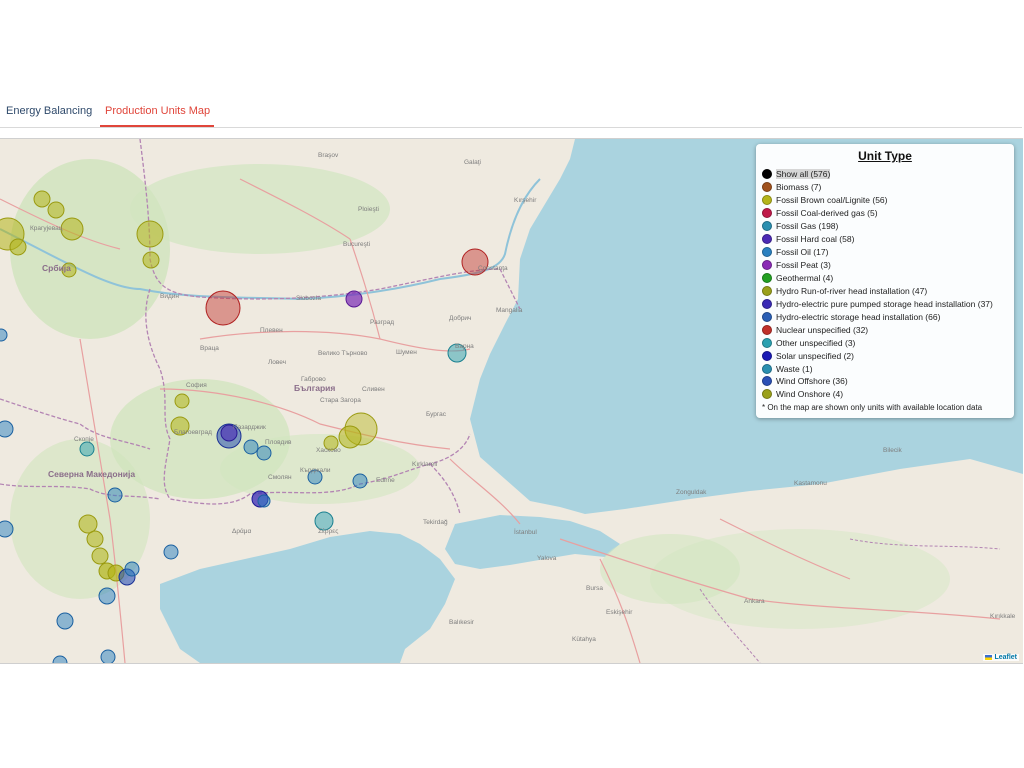 Image resolution: width=1024 pixels, height=768 pixels. Describe the element at coordinates (799, 187) in the screenshot. I see `legend-item-label: Biomass (7)` at that location.